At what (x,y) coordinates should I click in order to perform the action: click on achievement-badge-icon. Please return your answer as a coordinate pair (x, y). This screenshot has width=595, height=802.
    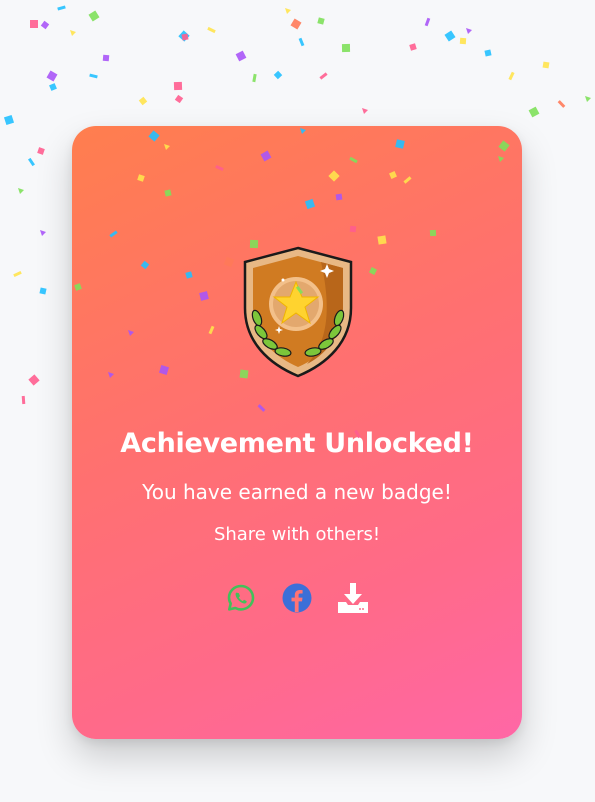
    Looking at the image, I should click on (298, 312).